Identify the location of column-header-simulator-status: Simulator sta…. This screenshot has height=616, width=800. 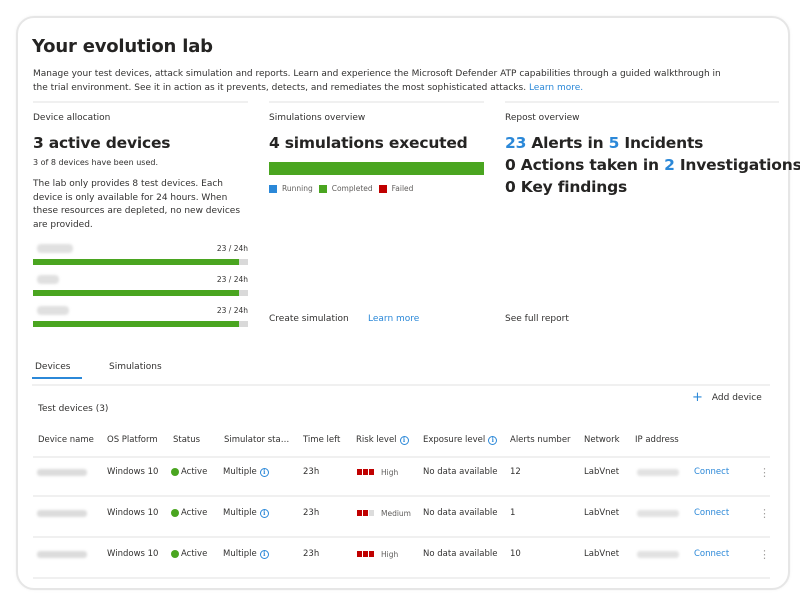
(256, 440).